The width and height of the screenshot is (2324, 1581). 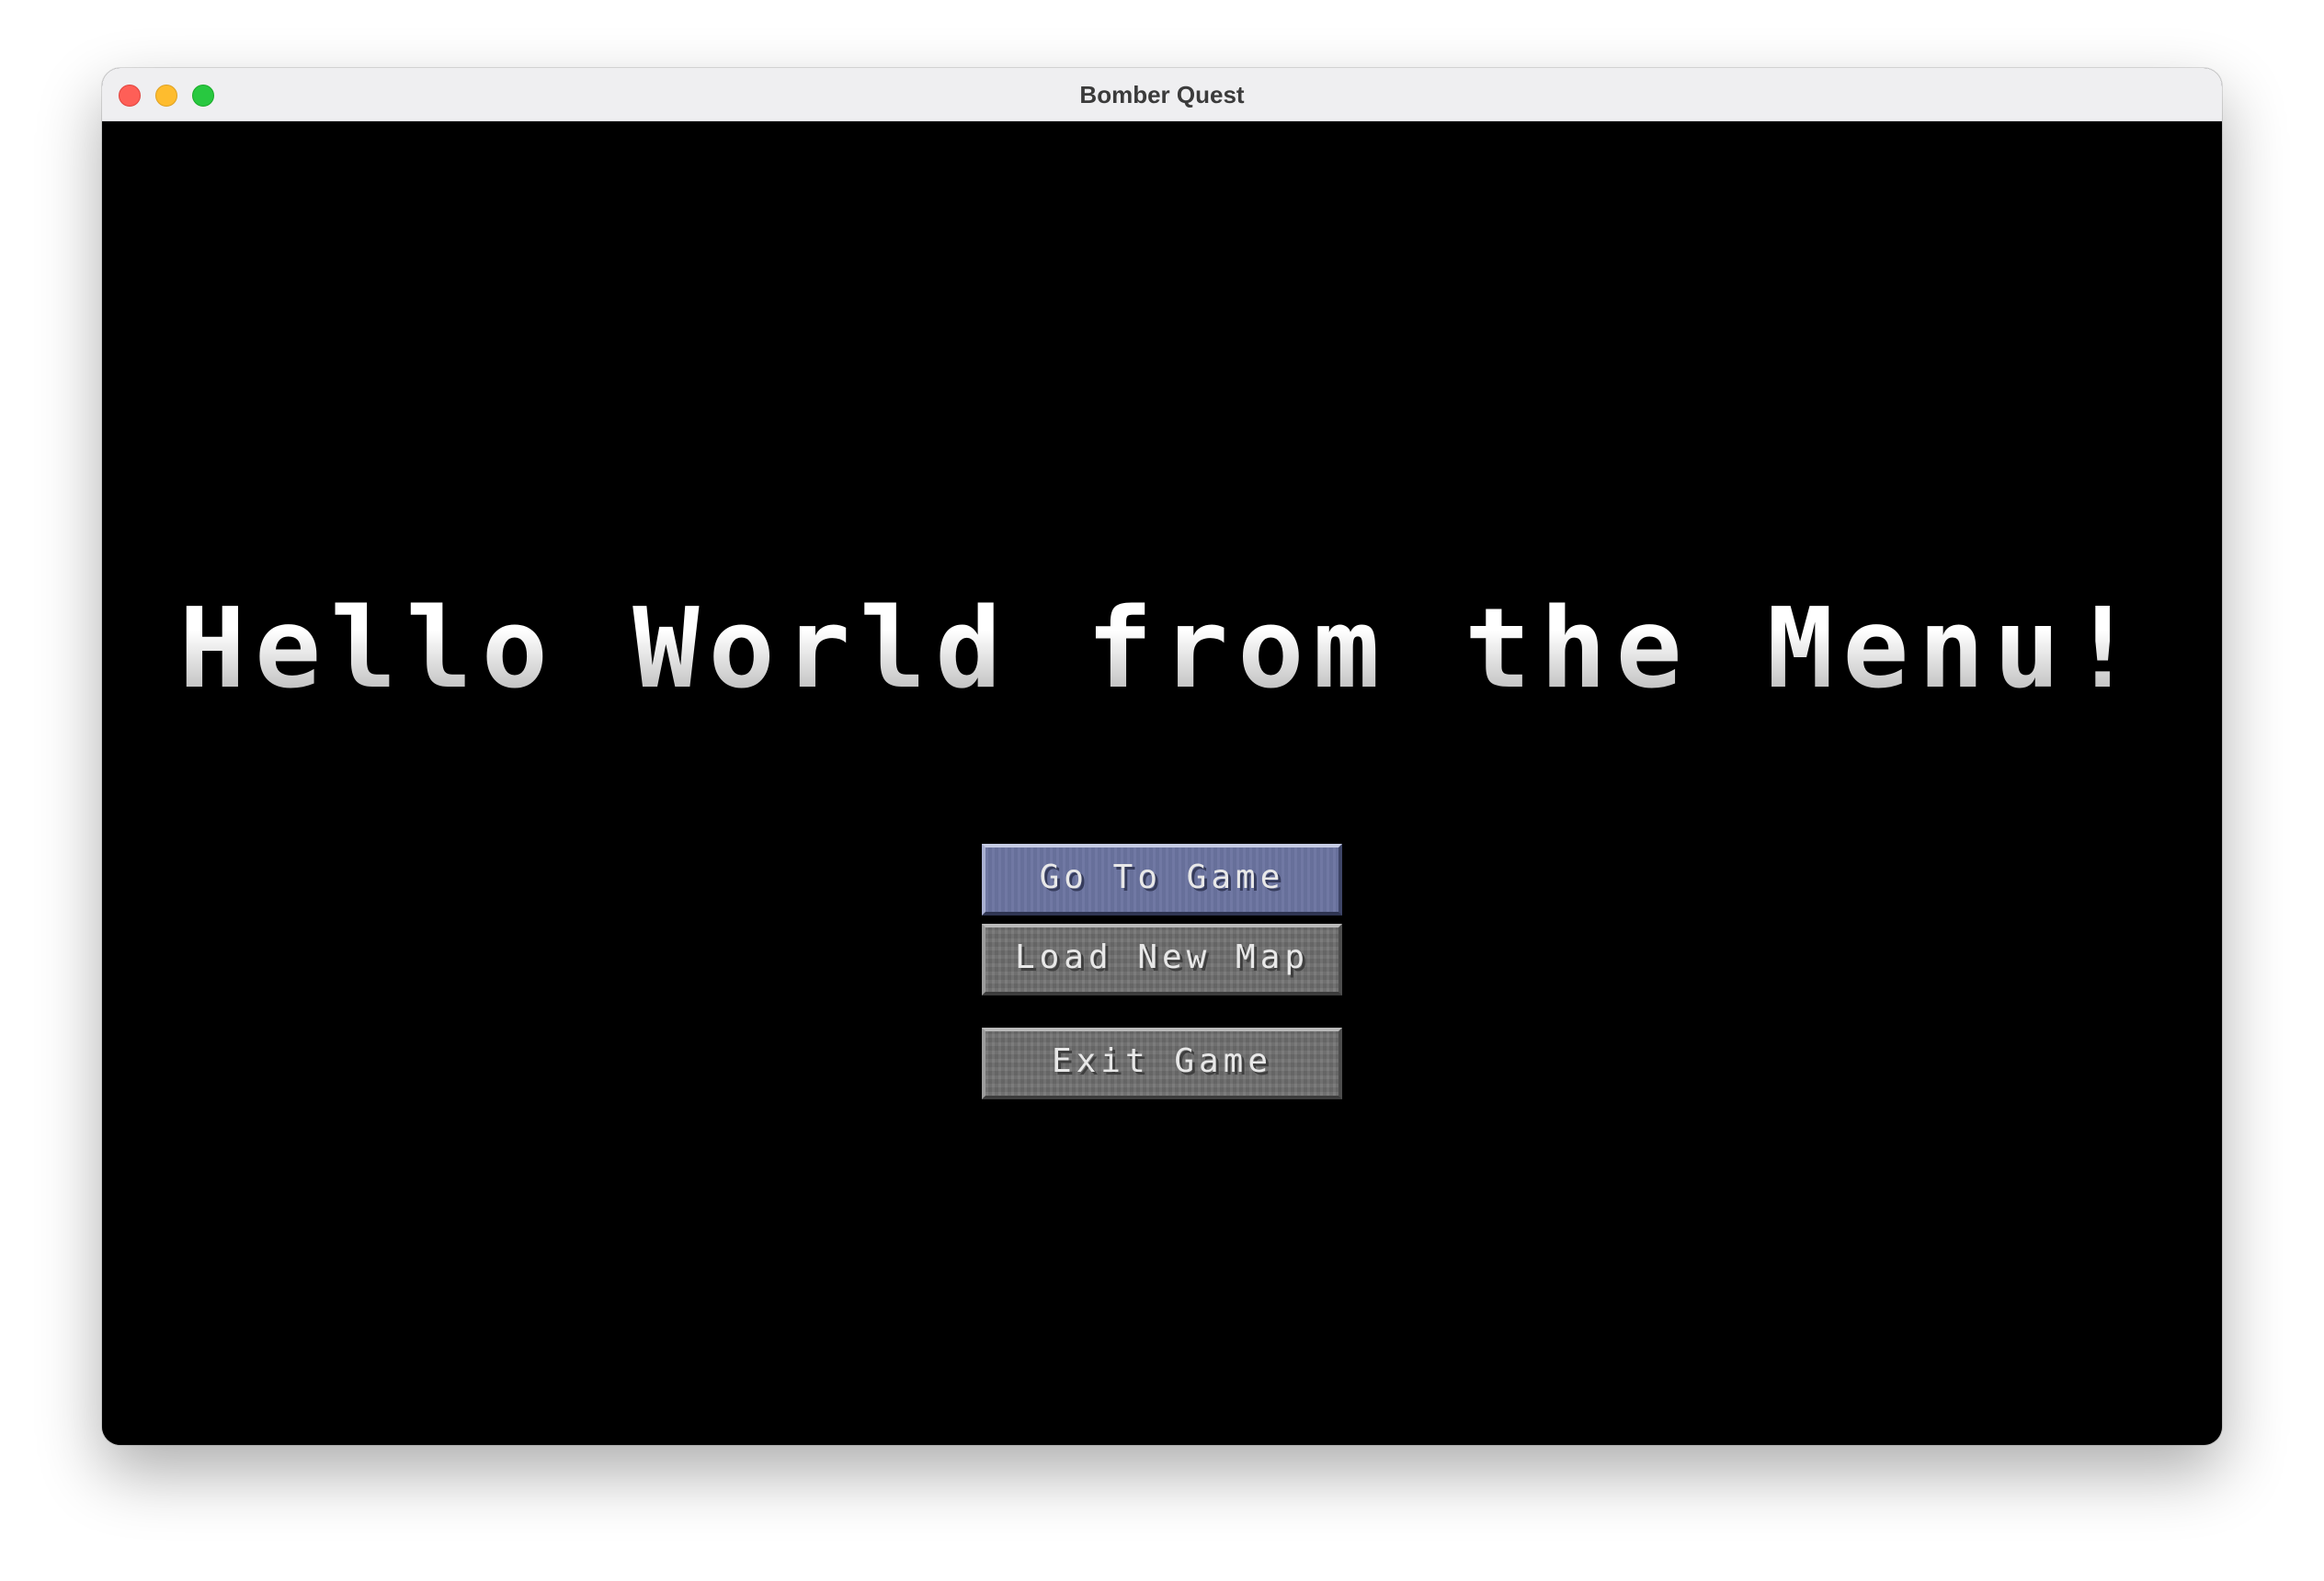 I want to click on go-to-game-button: Go To Game, so click(x=1162, y=880).